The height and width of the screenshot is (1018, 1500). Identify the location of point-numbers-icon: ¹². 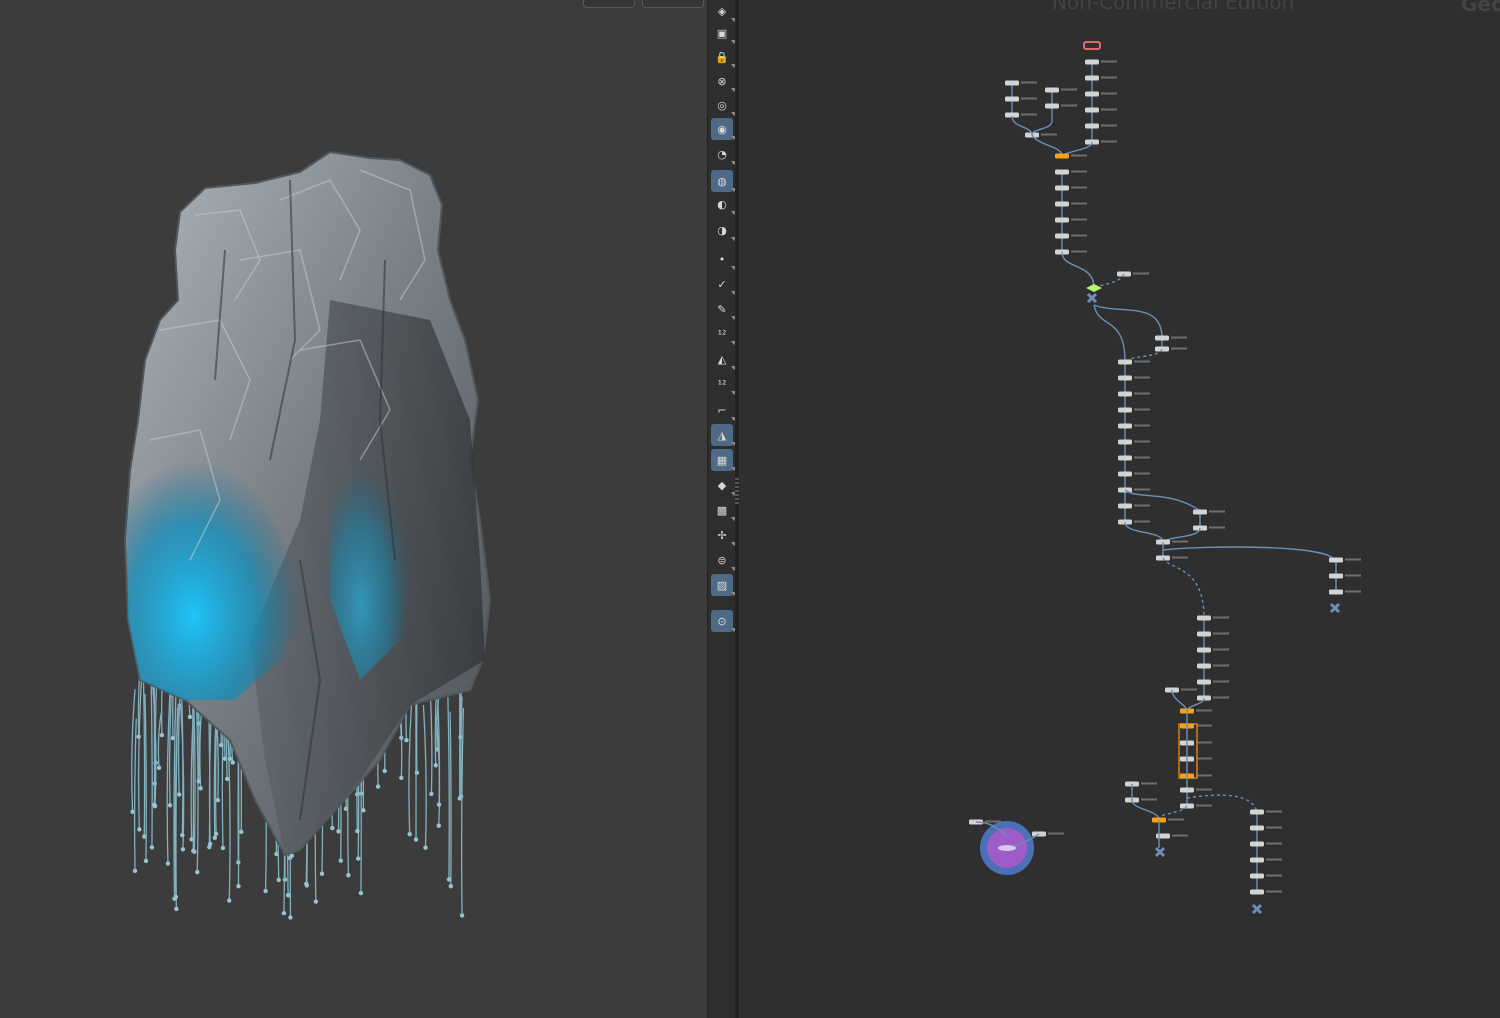
(724, 334).